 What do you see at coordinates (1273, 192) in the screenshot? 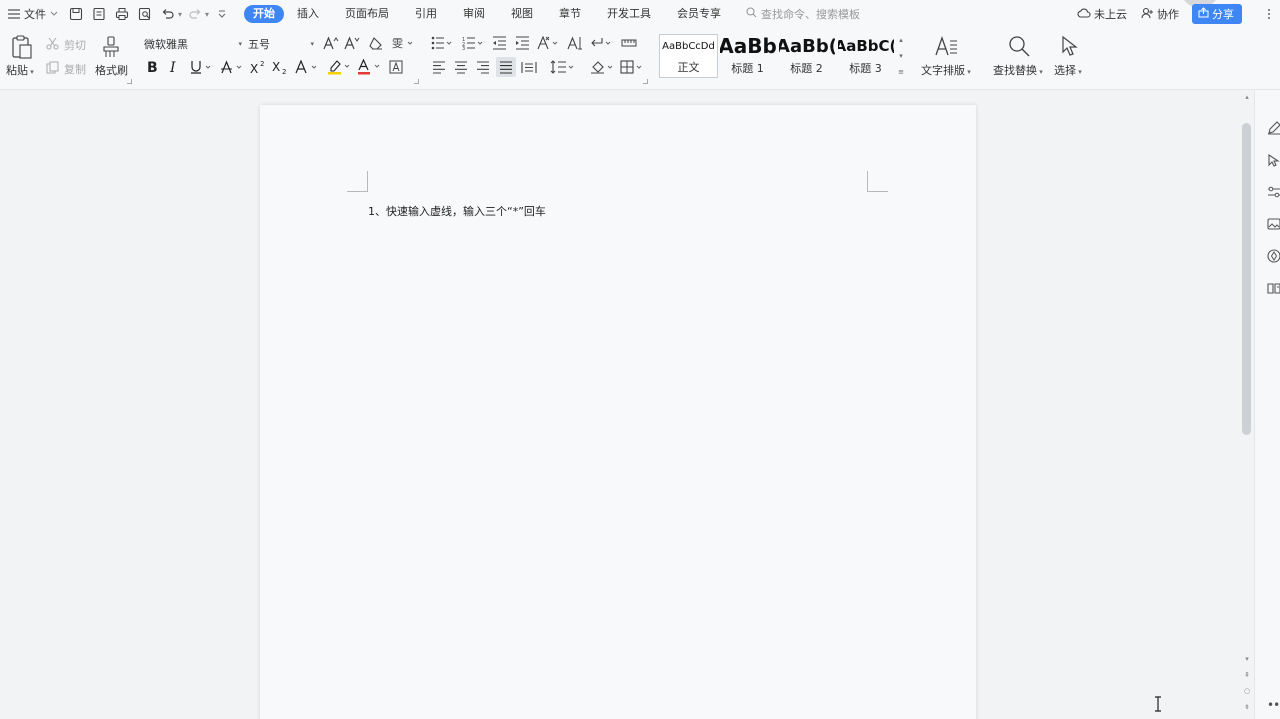
I see `adjust-settings-icon` at bounding box center [1273, 192].